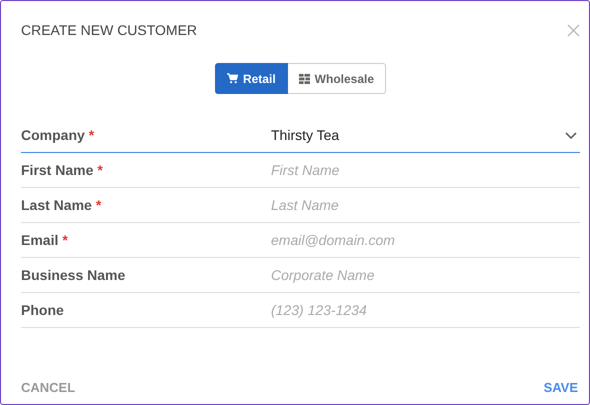 This screenshot has height=405, width=590. I want to click on save-button: SAVE, so click(561, 387).